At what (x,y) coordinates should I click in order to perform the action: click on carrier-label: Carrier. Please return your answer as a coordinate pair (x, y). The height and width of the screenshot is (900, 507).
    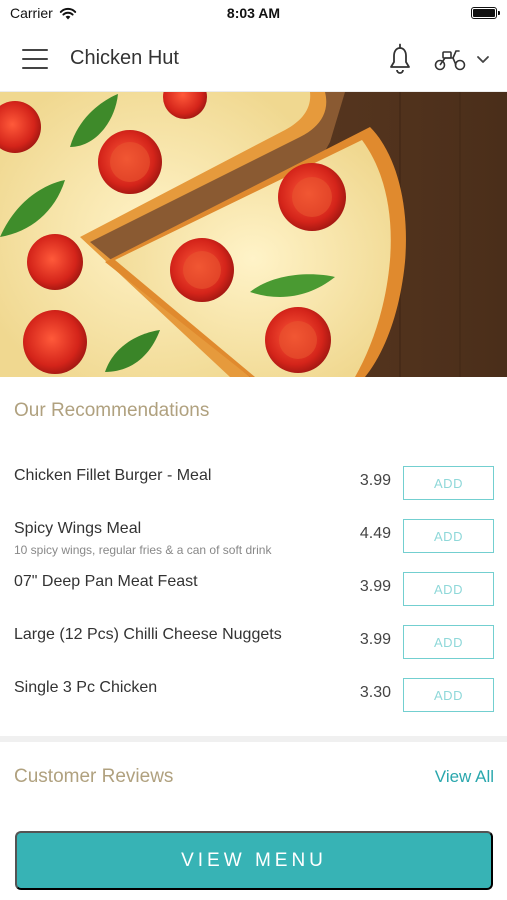
    Looking at the image, I should click on (31, 13).